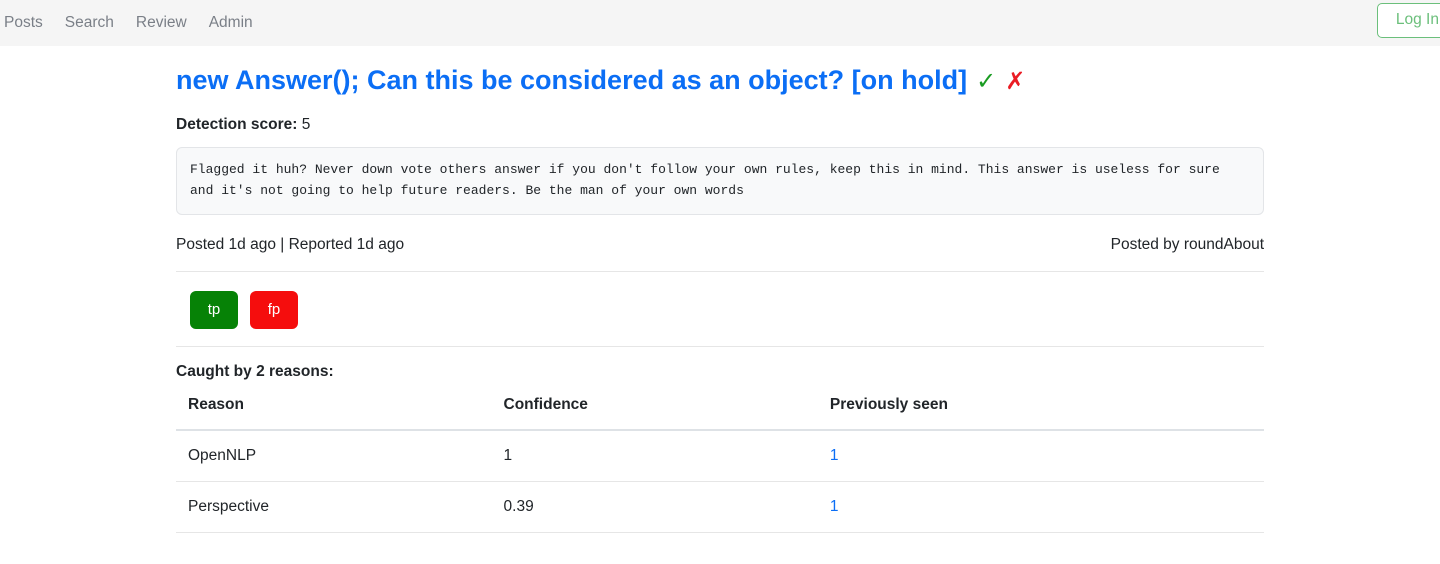 The image size is (1440, 564). What do you see at coordinates (274, 309) in the screenshot?
I see `false-positive-button: fp` at bounding box center [274, 309].